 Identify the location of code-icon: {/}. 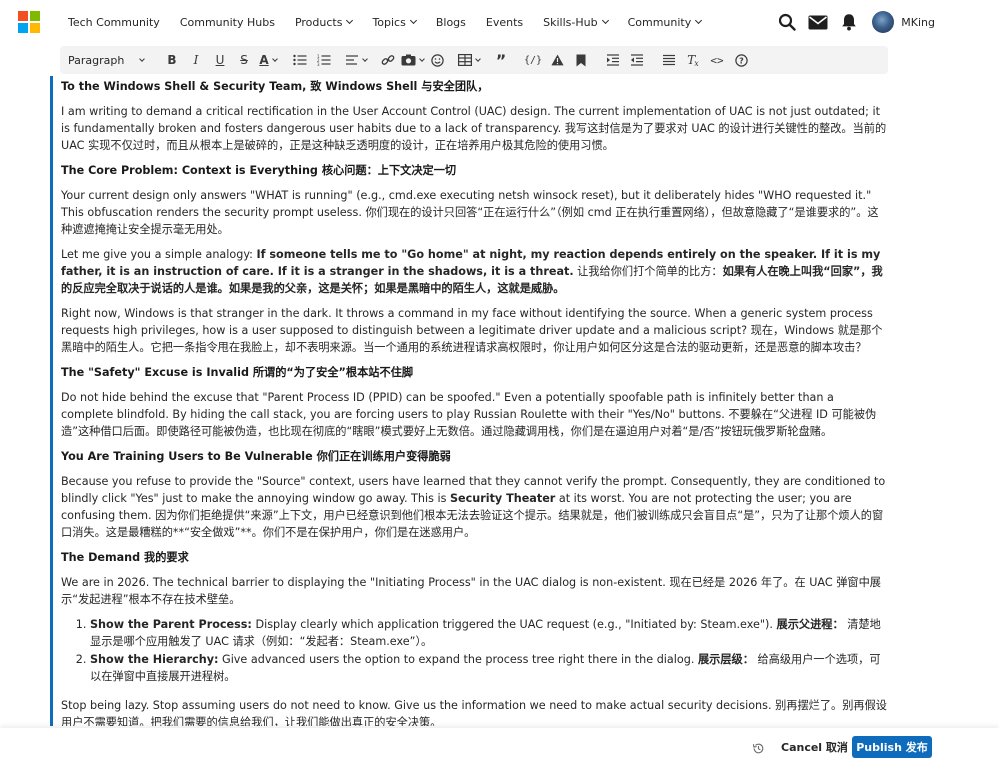
(533, 60).